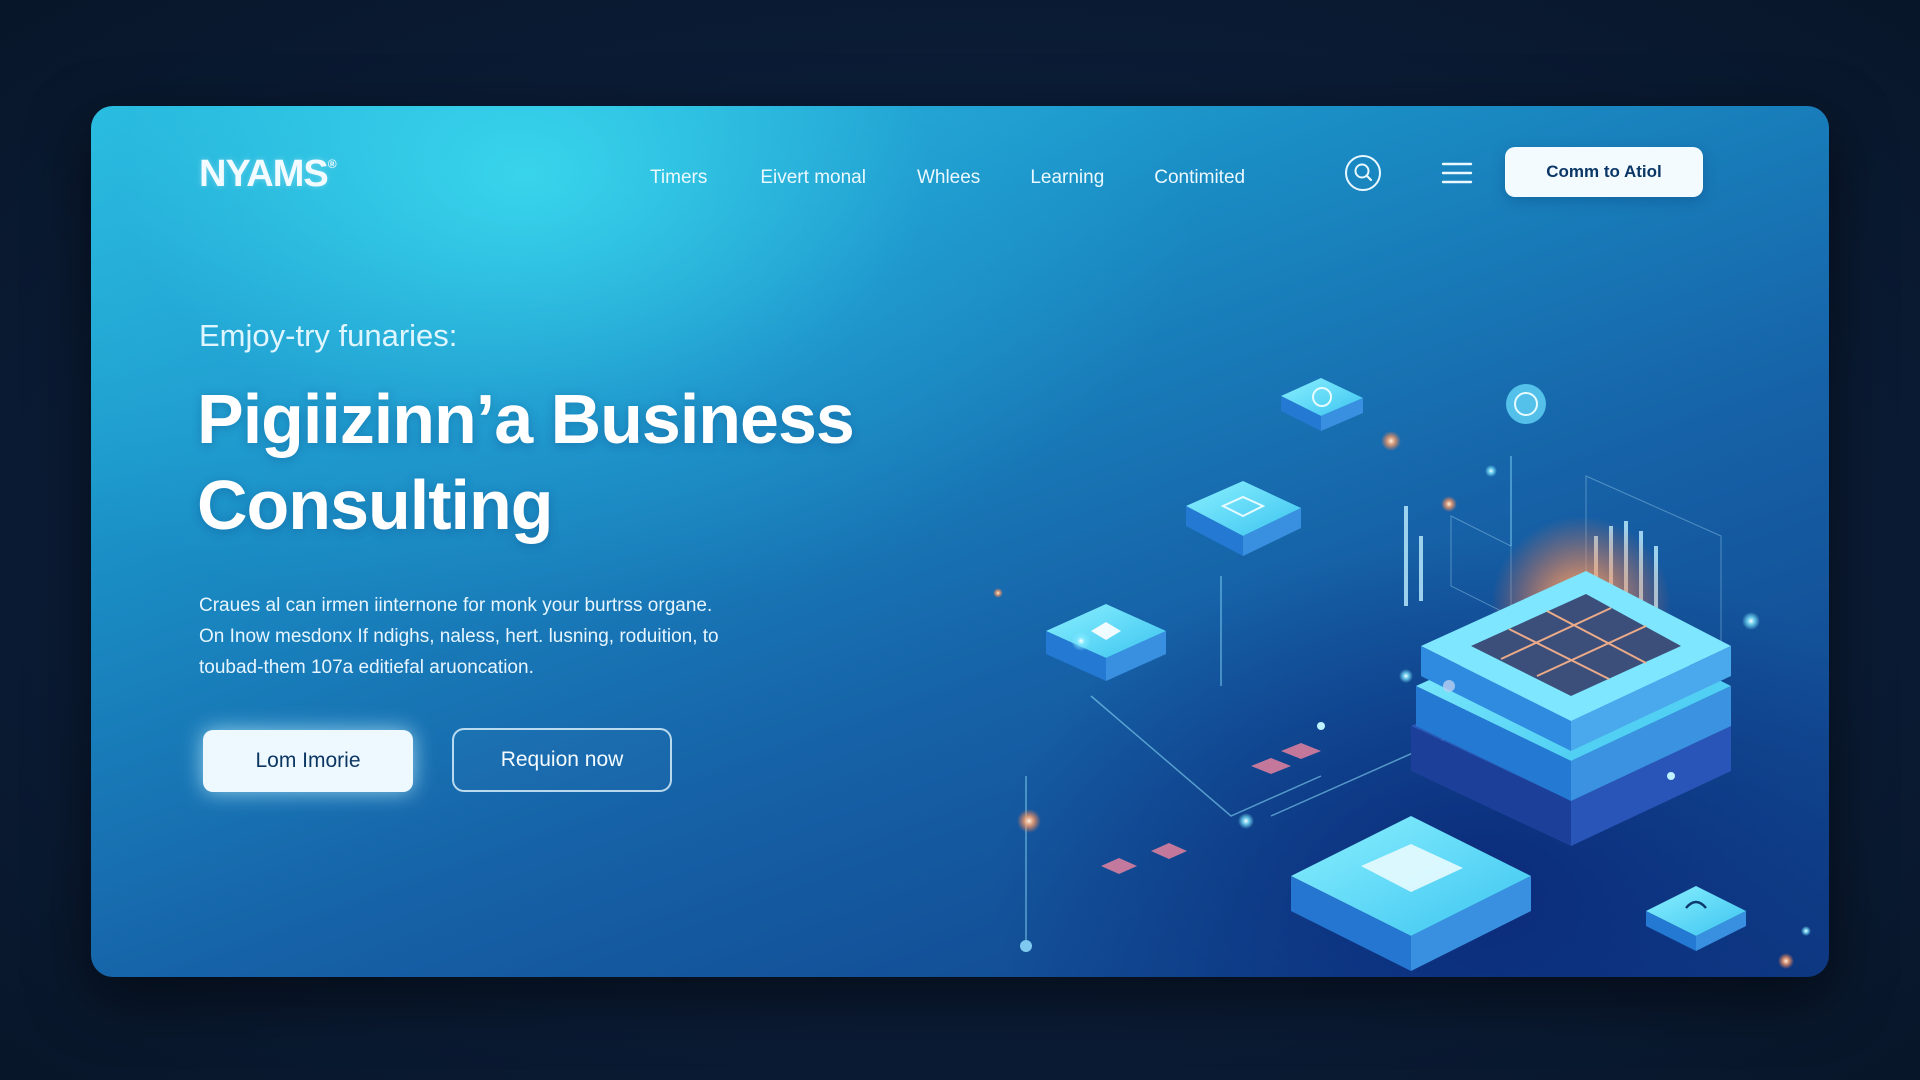 The width and height of the screenshot is (1920, 1080). I want to click on nav-item-whlees: Whlees, so click(948, 178).